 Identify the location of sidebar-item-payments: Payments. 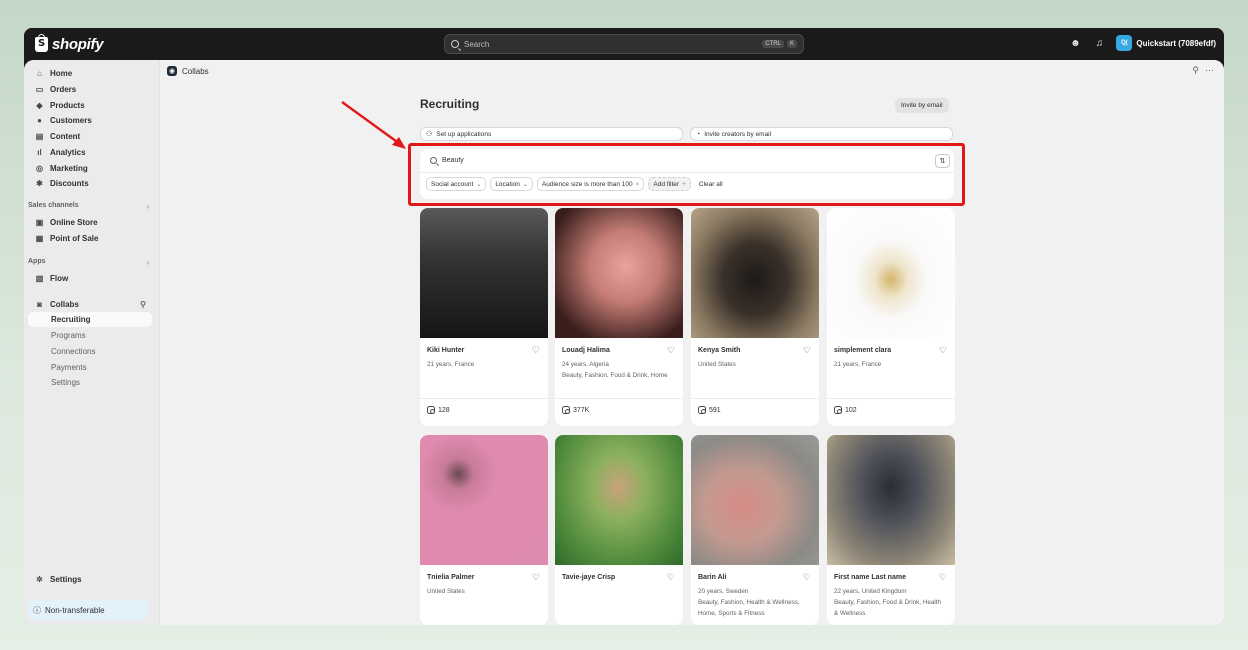
(90, 367).